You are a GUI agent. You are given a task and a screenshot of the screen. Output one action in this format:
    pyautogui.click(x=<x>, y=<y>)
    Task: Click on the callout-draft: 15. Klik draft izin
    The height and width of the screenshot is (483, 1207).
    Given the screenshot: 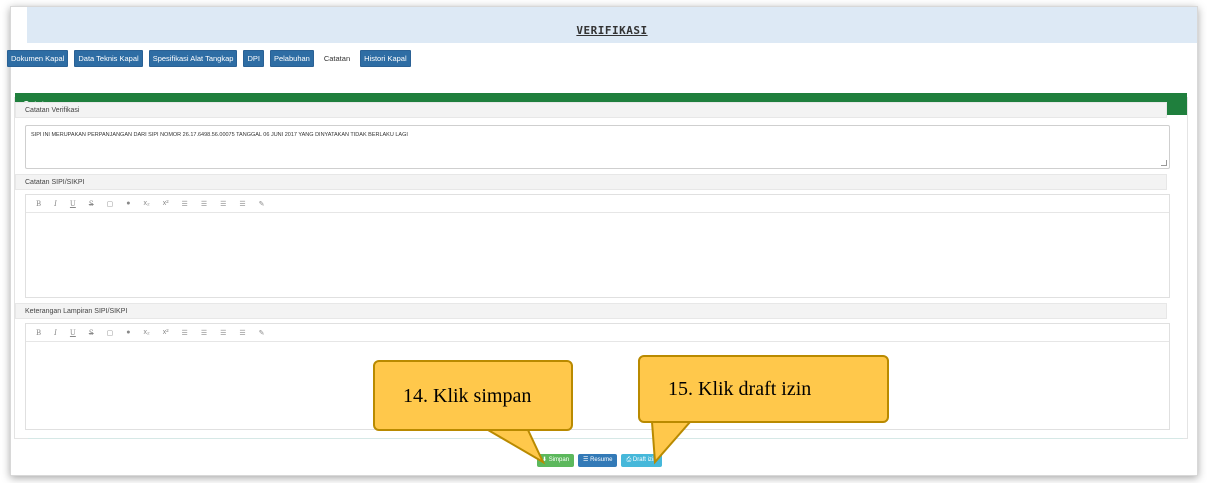 What is the action you would take?
    pyautogui.click(x=763, y=389)
    